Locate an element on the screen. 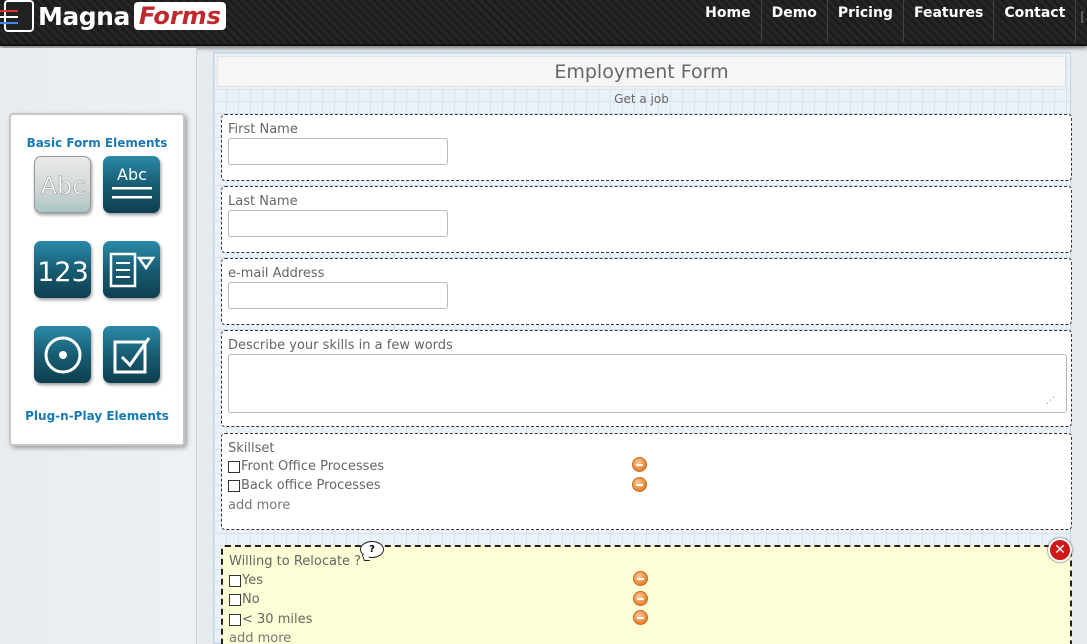 Image resolution: width=1087 pixels, height=644 pixels. skillset-option: Back office Processes is located at coordinates (304, 485).